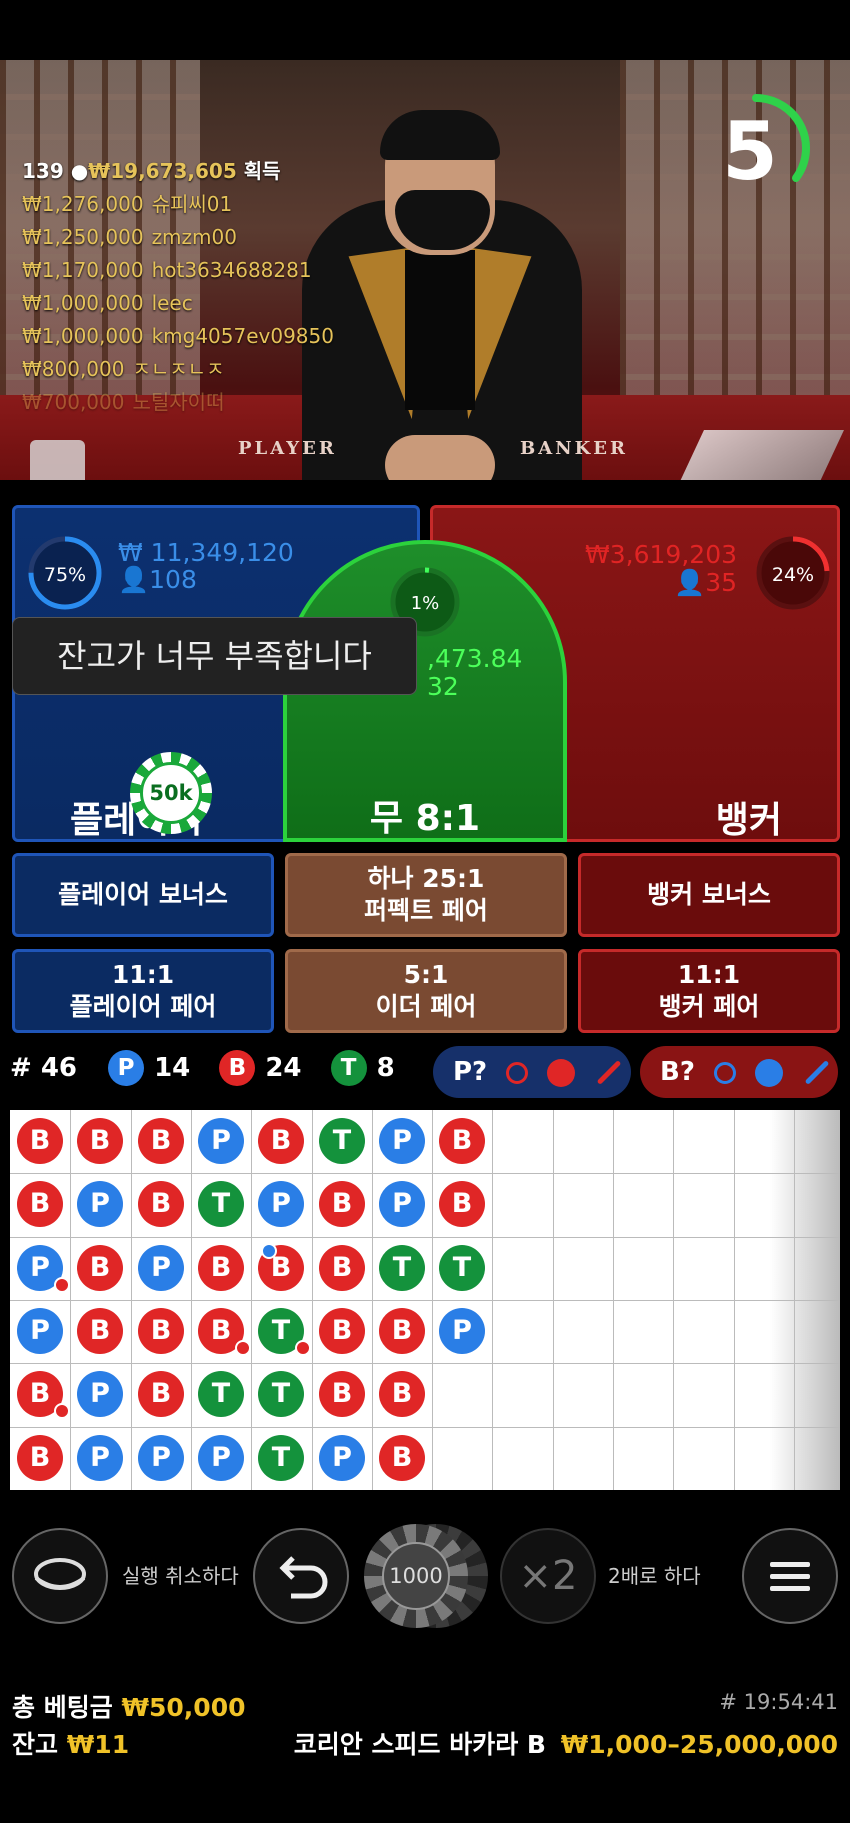  Describe the element at coordinates (178, 336) in the screenshot. I see `winner-row: ₩1,000,000 kmg4057ev09850` at that location.